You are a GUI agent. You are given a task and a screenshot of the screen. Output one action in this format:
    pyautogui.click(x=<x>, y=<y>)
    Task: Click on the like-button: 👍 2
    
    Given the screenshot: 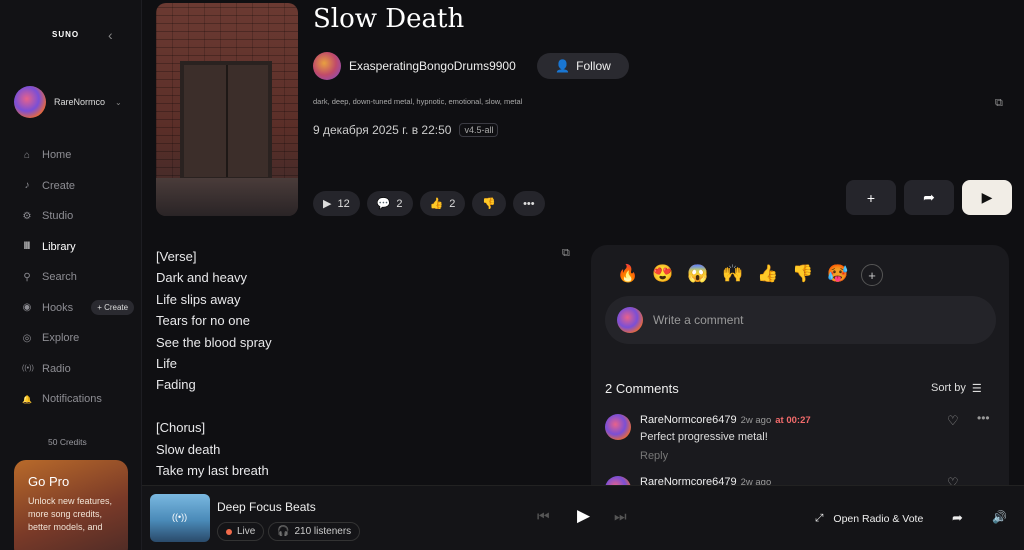 What is the action you would take?
    pyautogui.click(x=442, y=203)
    